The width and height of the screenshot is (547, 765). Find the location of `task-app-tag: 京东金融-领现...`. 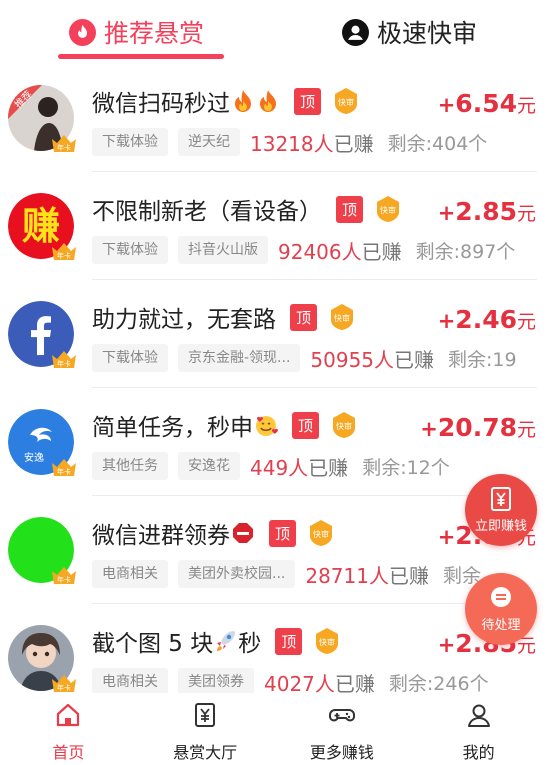

task-app-tag: 京东金融-领现... is located at coordinates (239, 358).